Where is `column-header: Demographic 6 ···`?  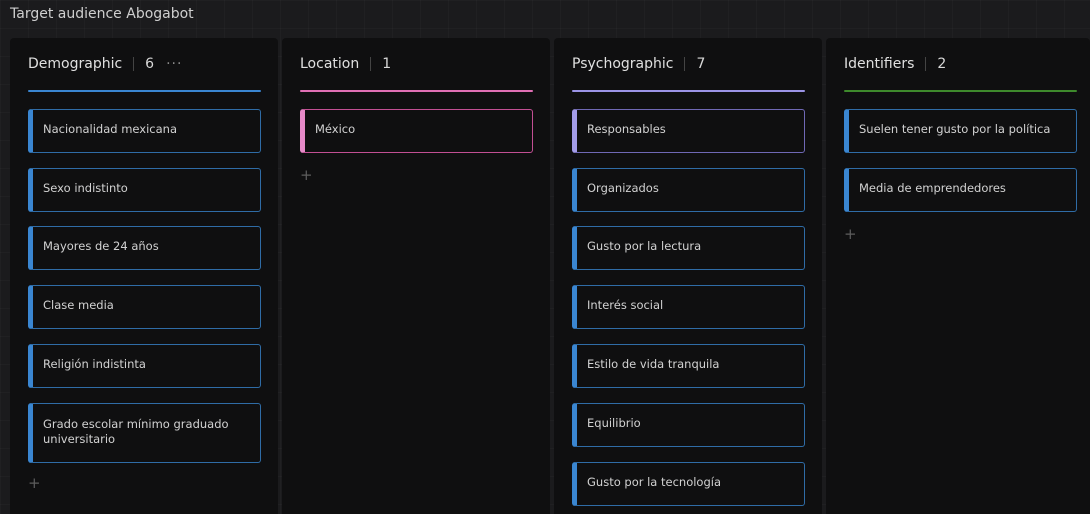
column-header: Demographic 6 ··· is located at coordinates (105, 64).